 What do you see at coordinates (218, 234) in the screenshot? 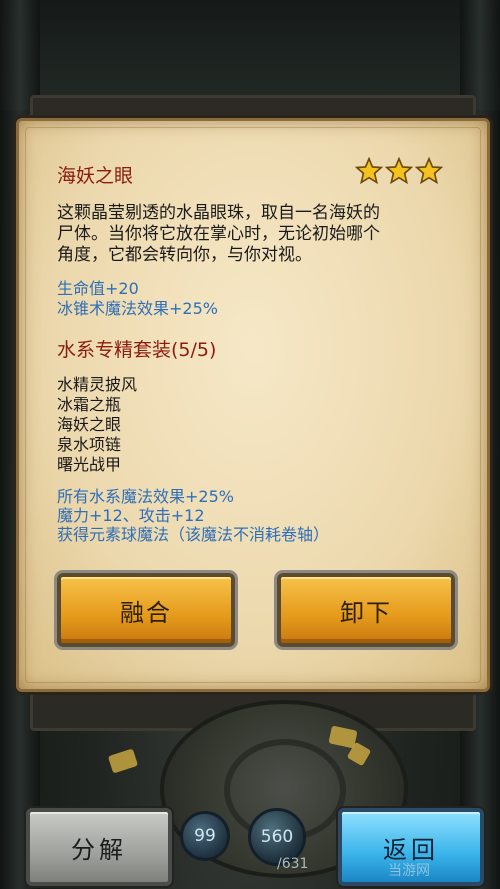
I see `description-line: 尸体。当你将它放在掌心时，无论初始哪个` at bounding box center [218, 234].